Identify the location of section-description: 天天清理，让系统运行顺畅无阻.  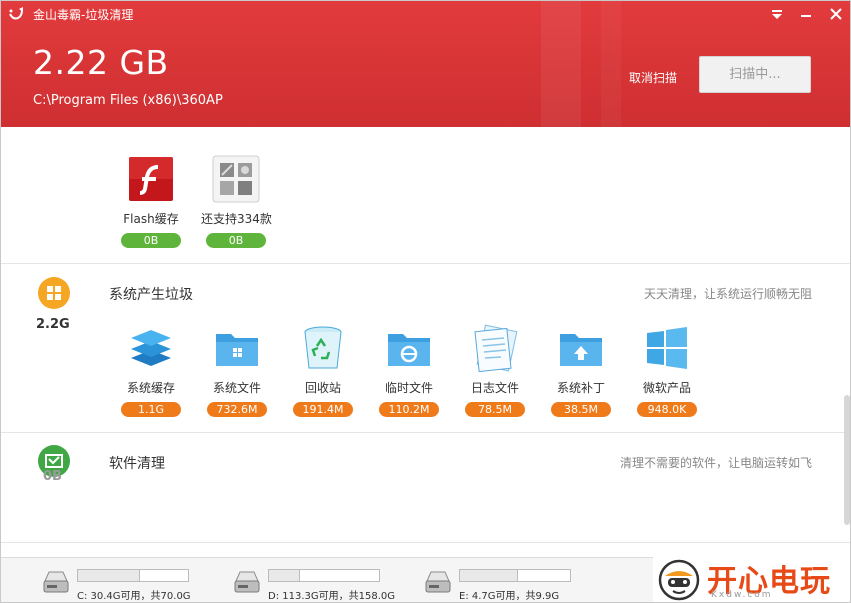
(727, 294).